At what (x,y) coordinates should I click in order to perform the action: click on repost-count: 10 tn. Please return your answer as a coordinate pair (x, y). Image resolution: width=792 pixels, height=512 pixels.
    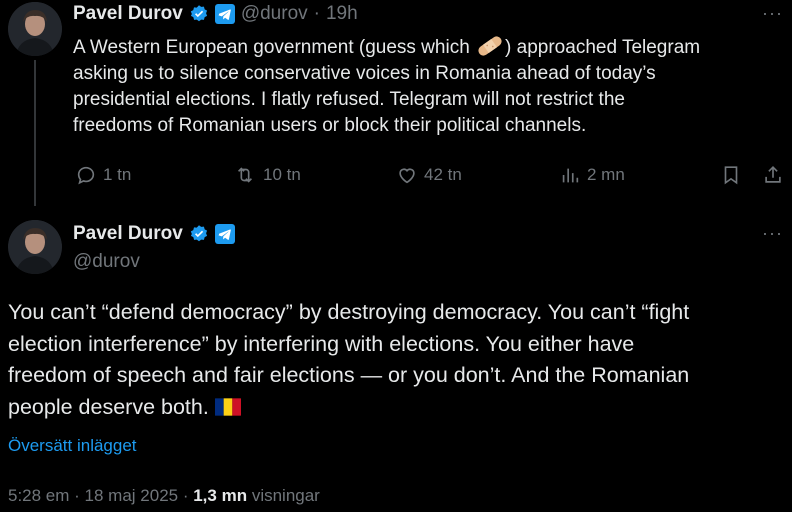
    Looking at the image, I should click on (282, 174).